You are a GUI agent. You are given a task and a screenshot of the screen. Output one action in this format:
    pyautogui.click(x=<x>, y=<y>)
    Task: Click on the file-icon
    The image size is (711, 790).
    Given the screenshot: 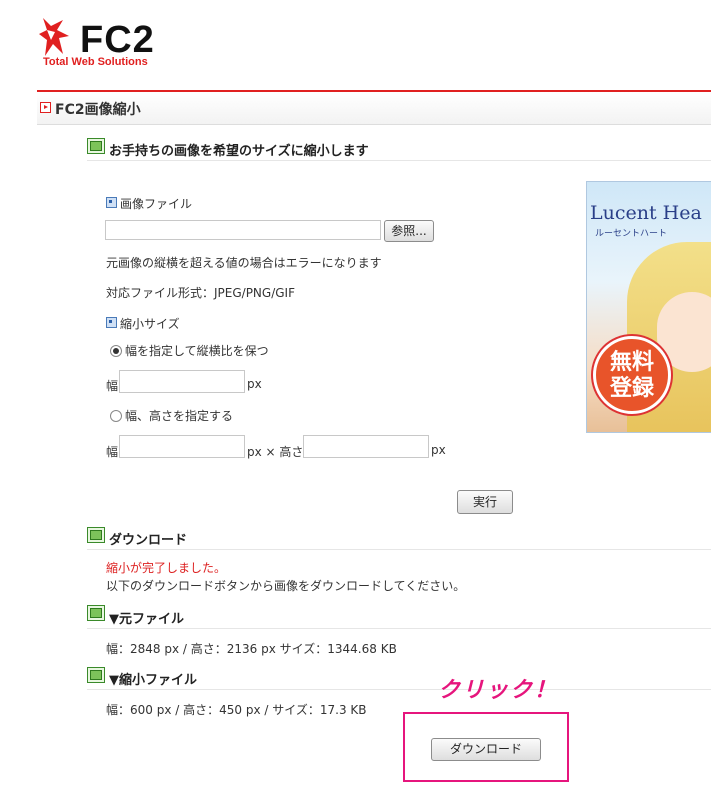 What is the action you would take?
    pyautogui.click(x=111, y=202)
    